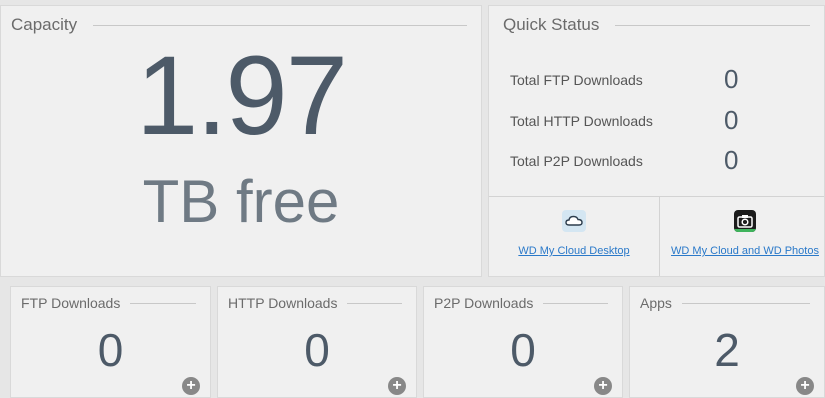 This screenshot has height=398, width=825. I want to click on camera-icon, so click(745, 221).